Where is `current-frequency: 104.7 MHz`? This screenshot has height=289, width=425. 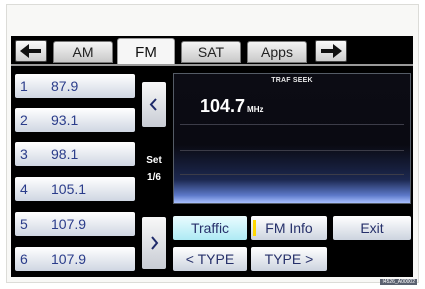 current-frequency: 104.7 MHz is located at coordinates (232, 106).